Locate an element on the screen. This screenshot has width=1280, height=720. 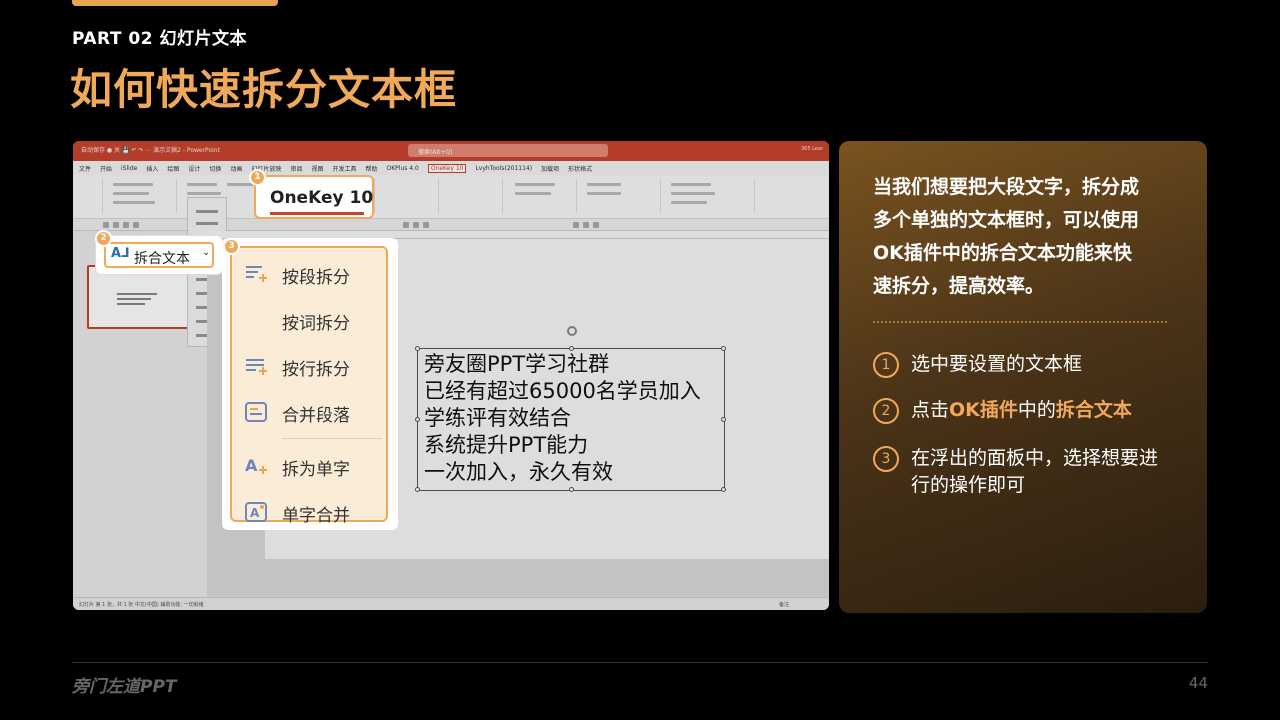
step-badge-2: 2 is located at coordinates (103, 238).